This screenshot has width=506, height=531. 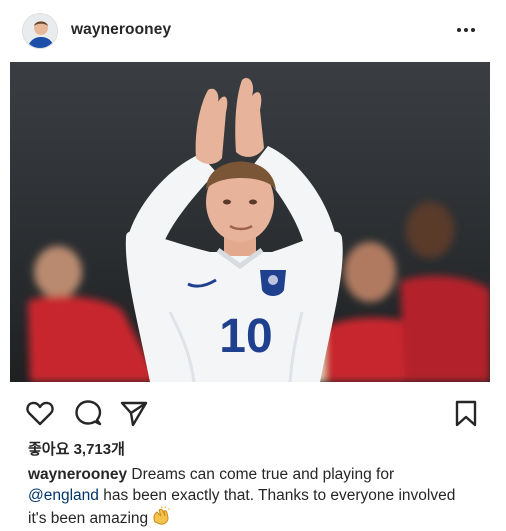 I want to click on comment-icon, so click(x=88, y=413).